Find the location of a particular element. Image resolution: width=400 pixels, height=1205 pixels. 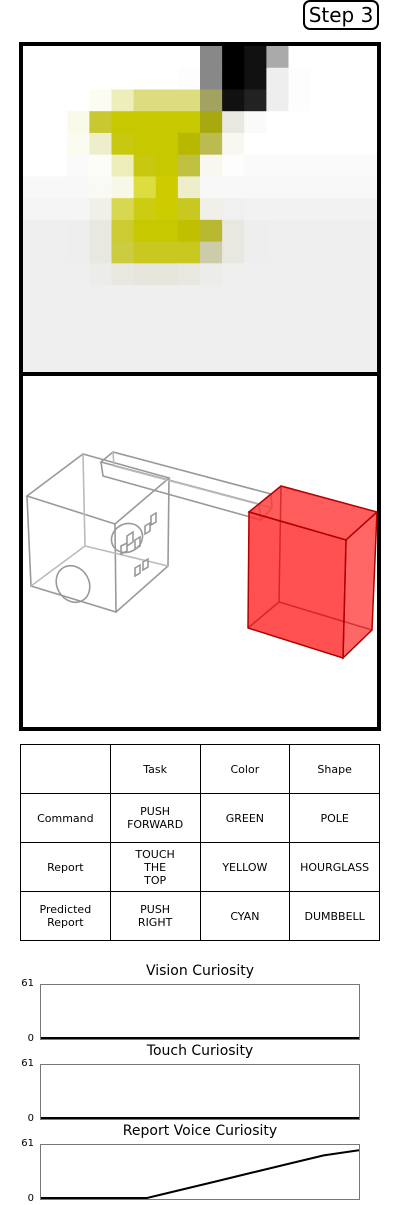

table-header-row: Task Color Shape is located at coordinates (200, 769).